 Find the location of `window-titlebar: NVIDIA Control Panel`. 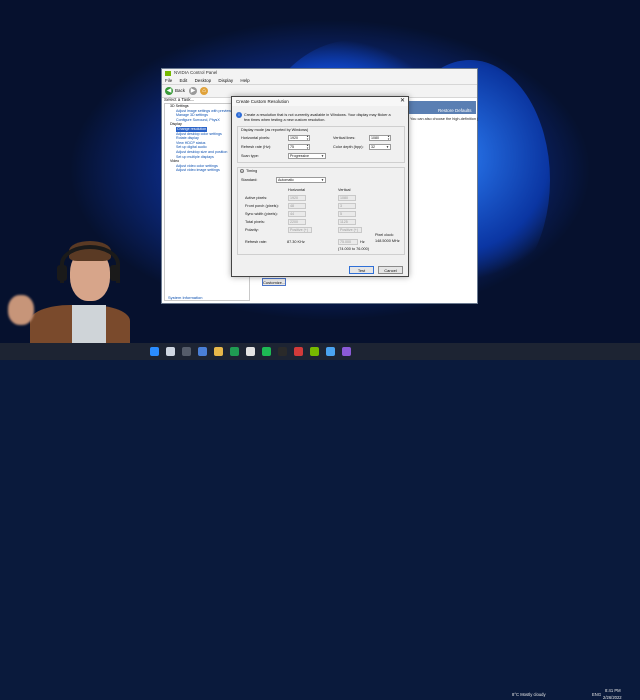

window-titlebar: NVIDIA Control Panel is located at coordinates (319, 73).